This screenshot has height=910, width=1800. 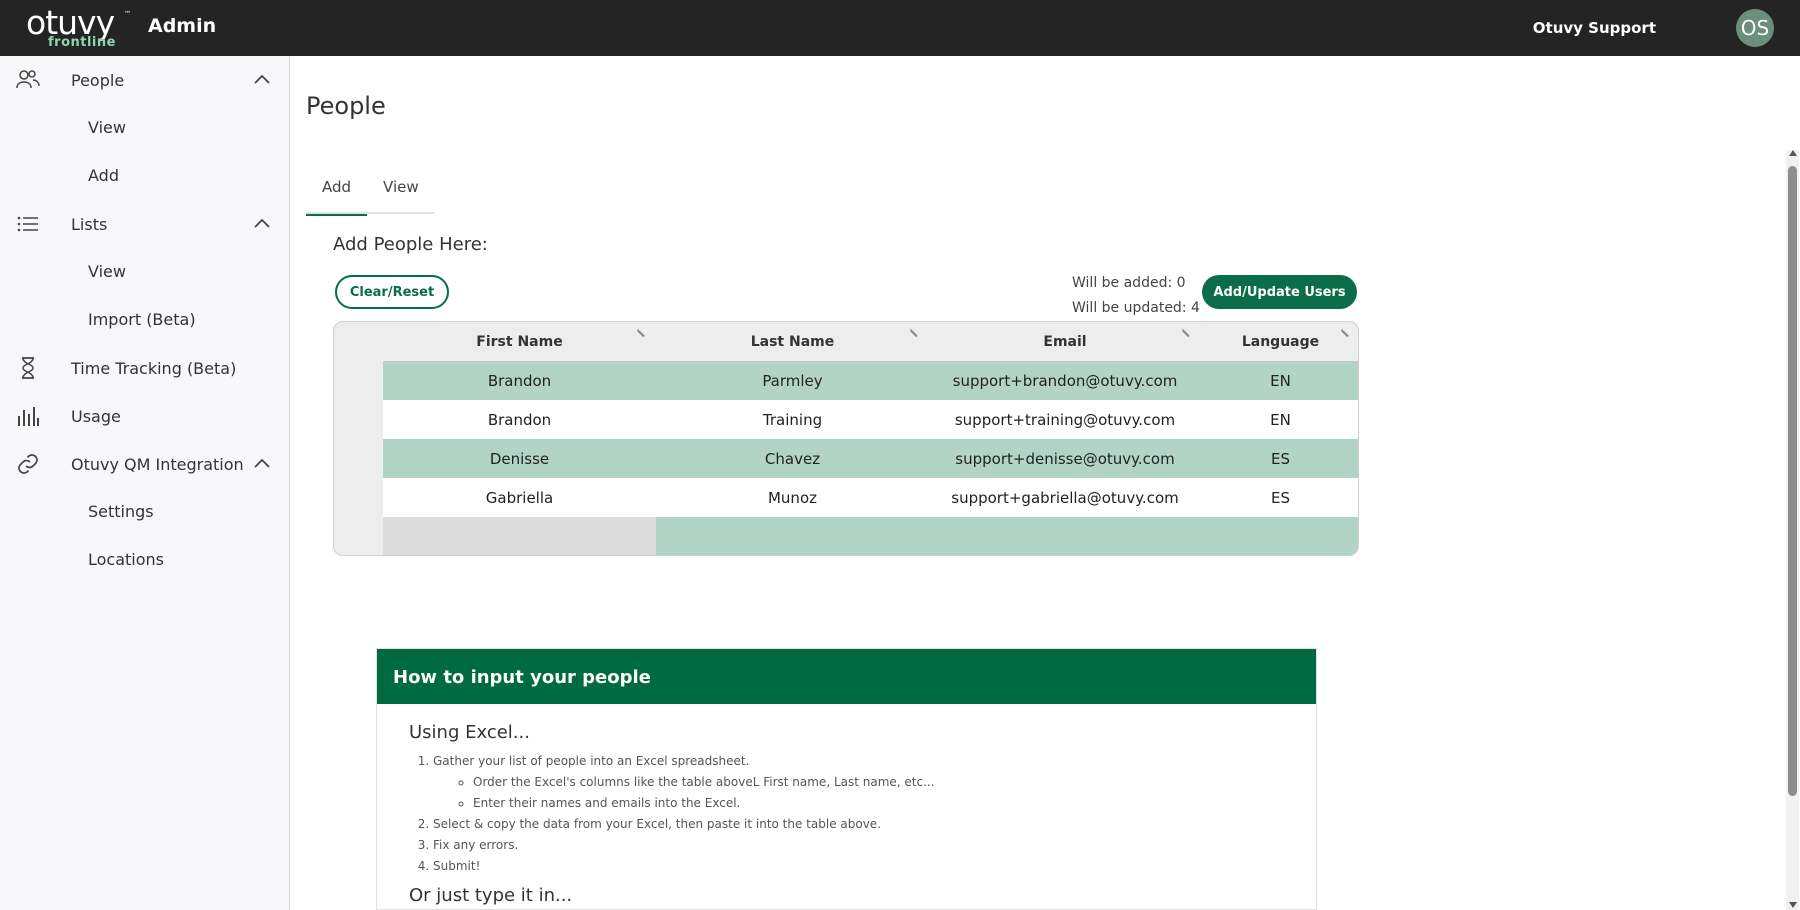 What do you see at coordinates (121, 511) in the screenshot?
I see `sidebar-subitem-label: Settings` at bounding box center [121, 511].